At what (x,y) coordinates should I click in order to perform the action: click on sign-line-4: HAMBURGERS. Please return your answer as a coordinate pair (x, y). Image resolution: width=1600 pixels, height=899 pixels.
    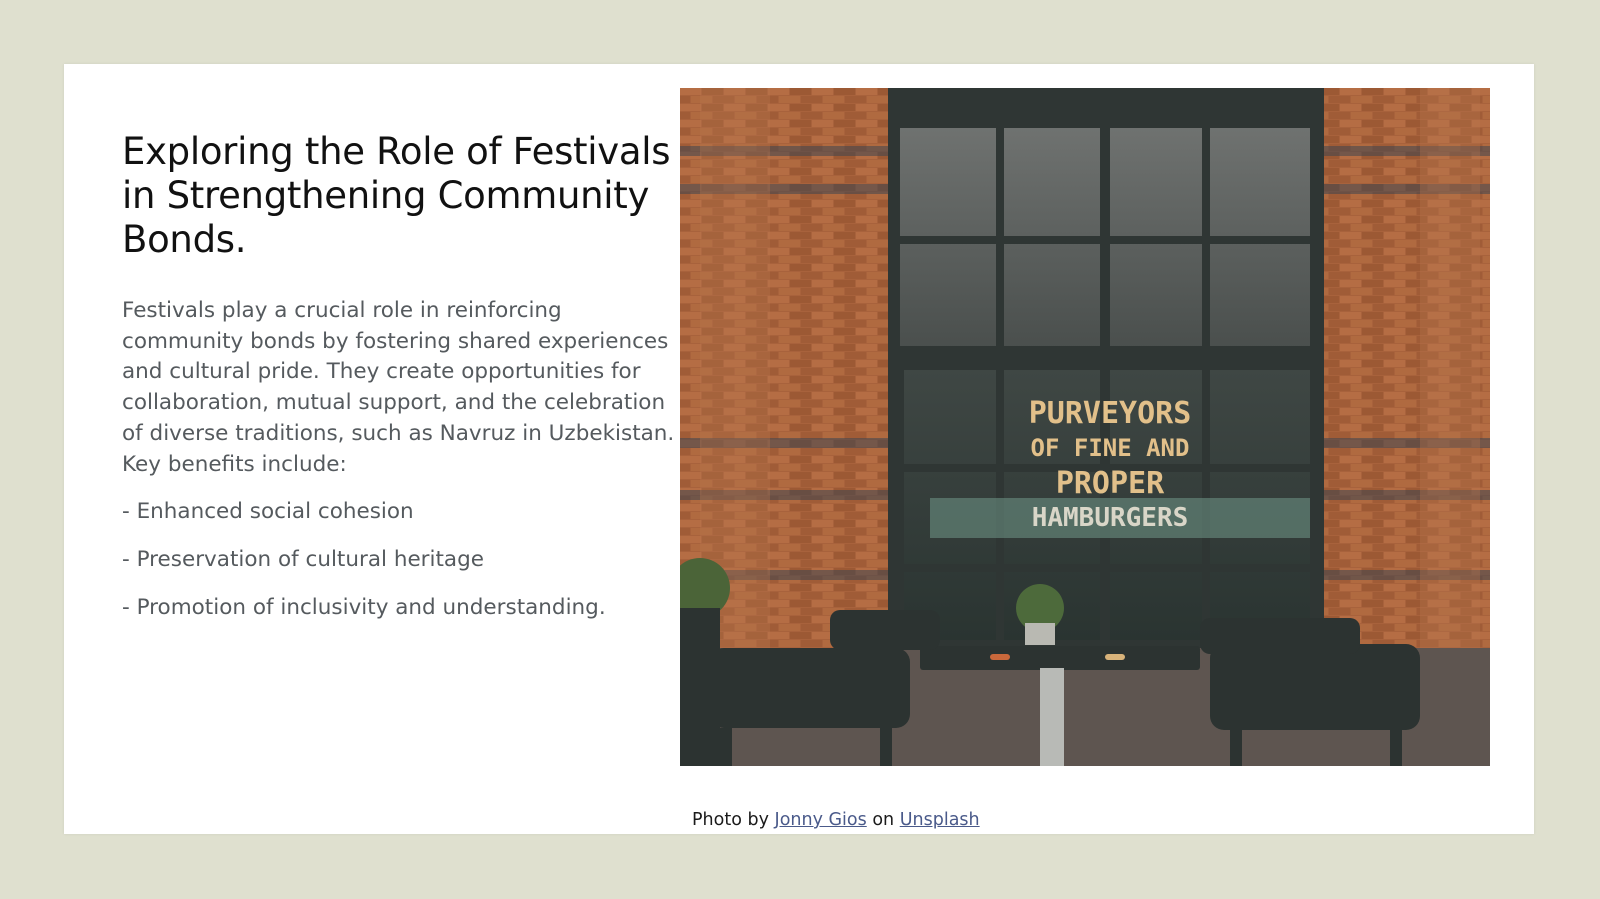
    Looking at the image, I should click on (1110, 518).